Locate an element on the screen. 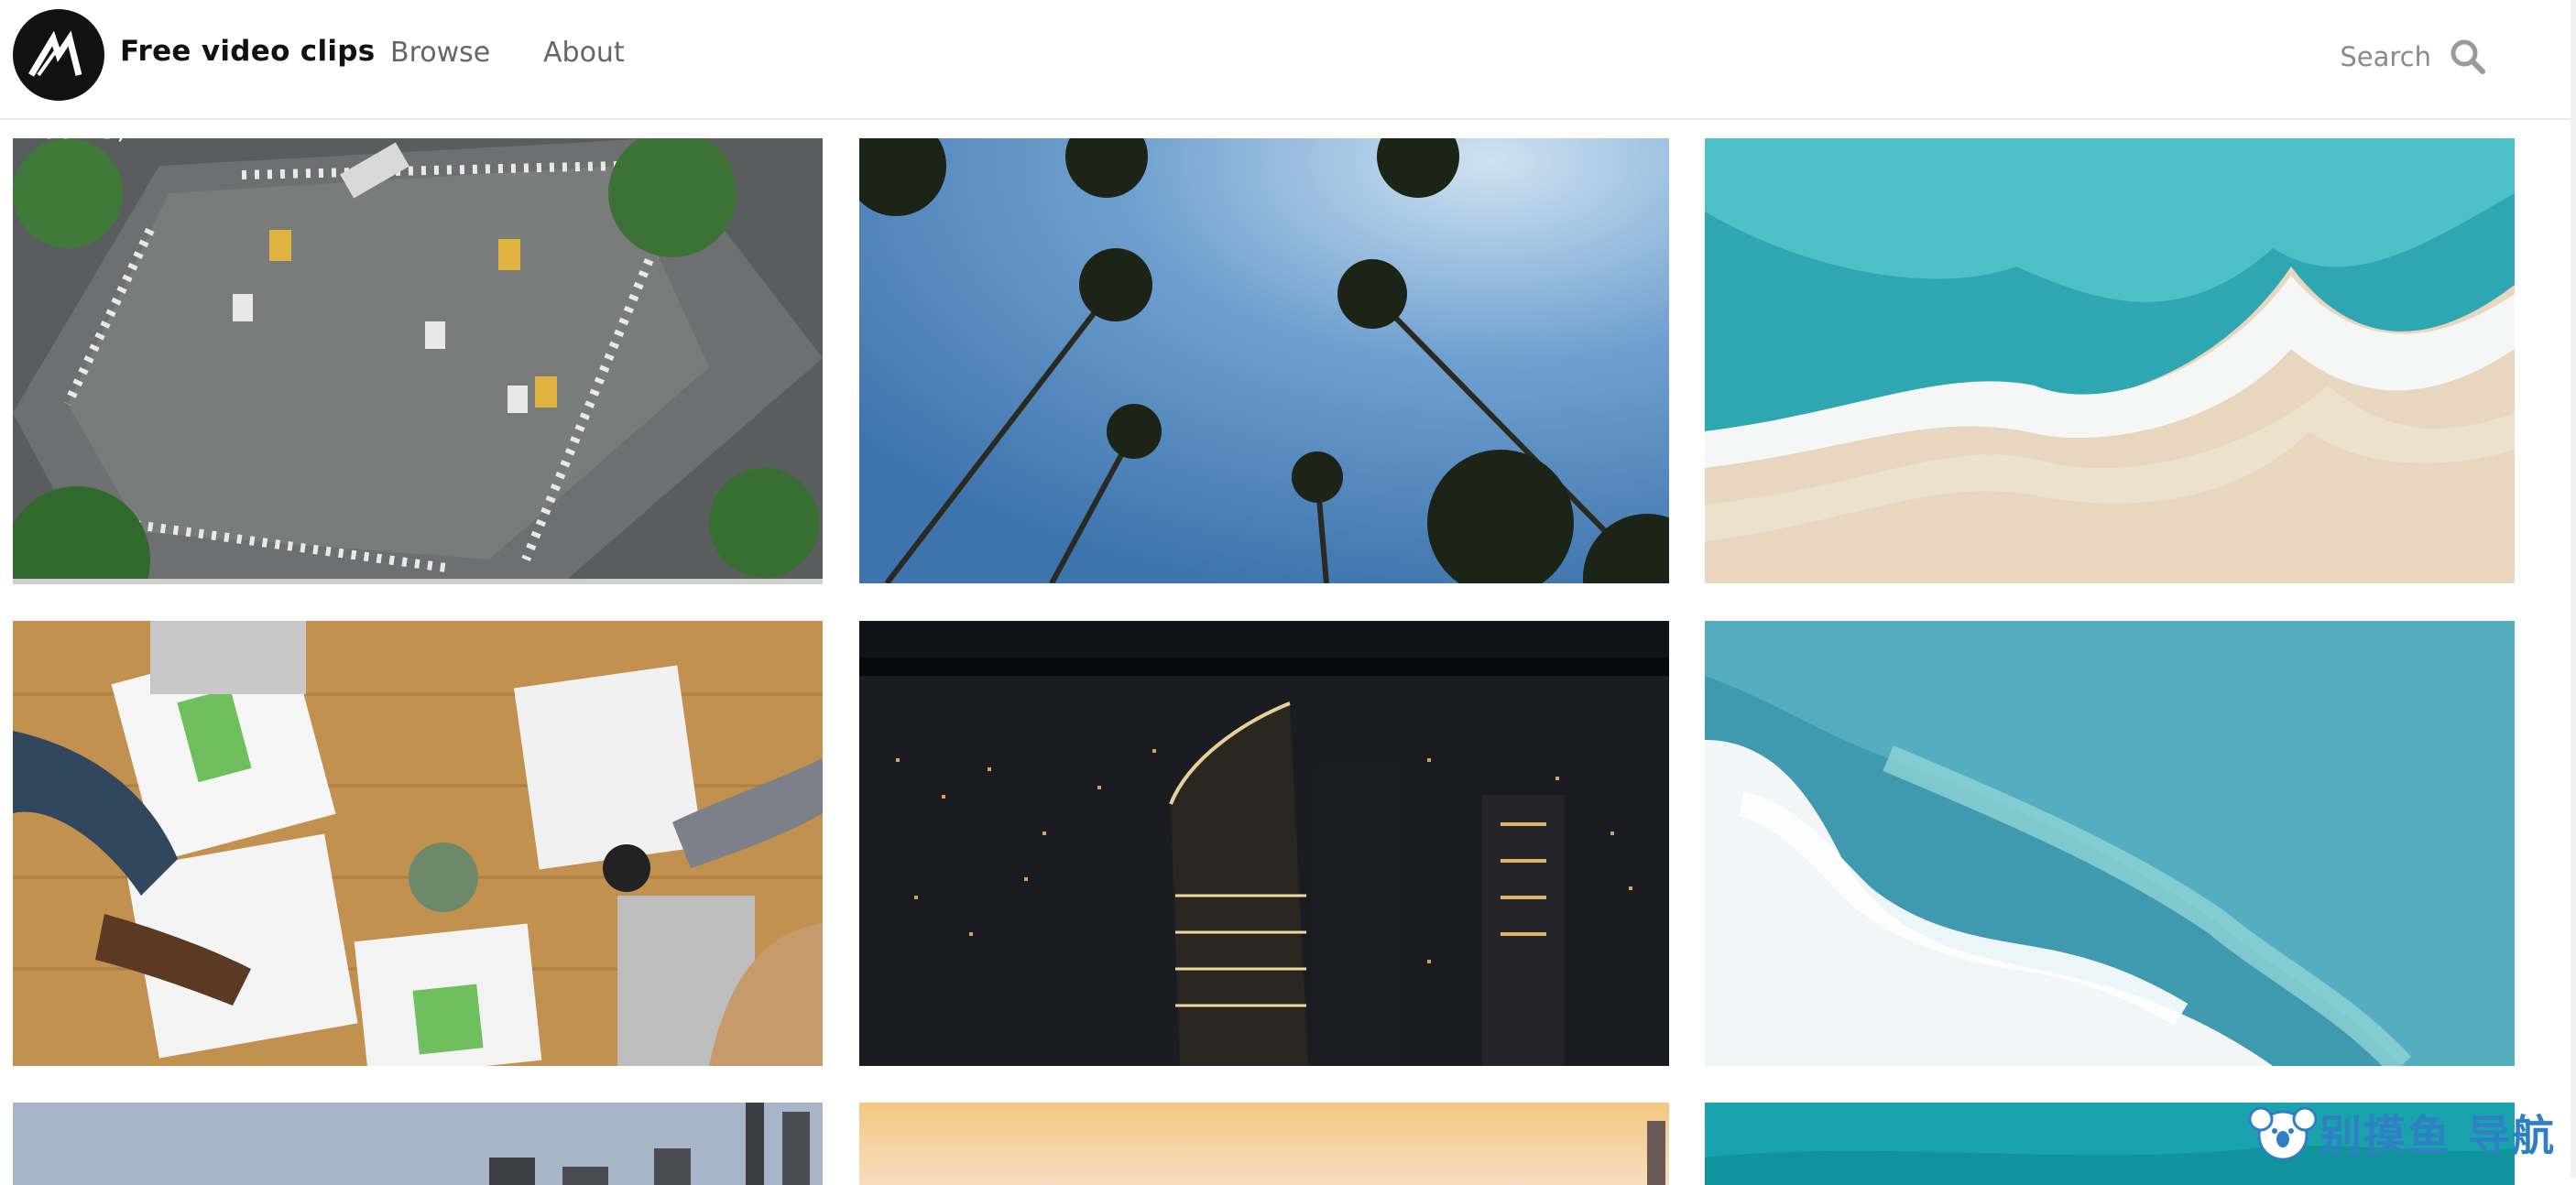  top-navigation-bar: Free video clips Browse About is located at coordinates (1285, 60).